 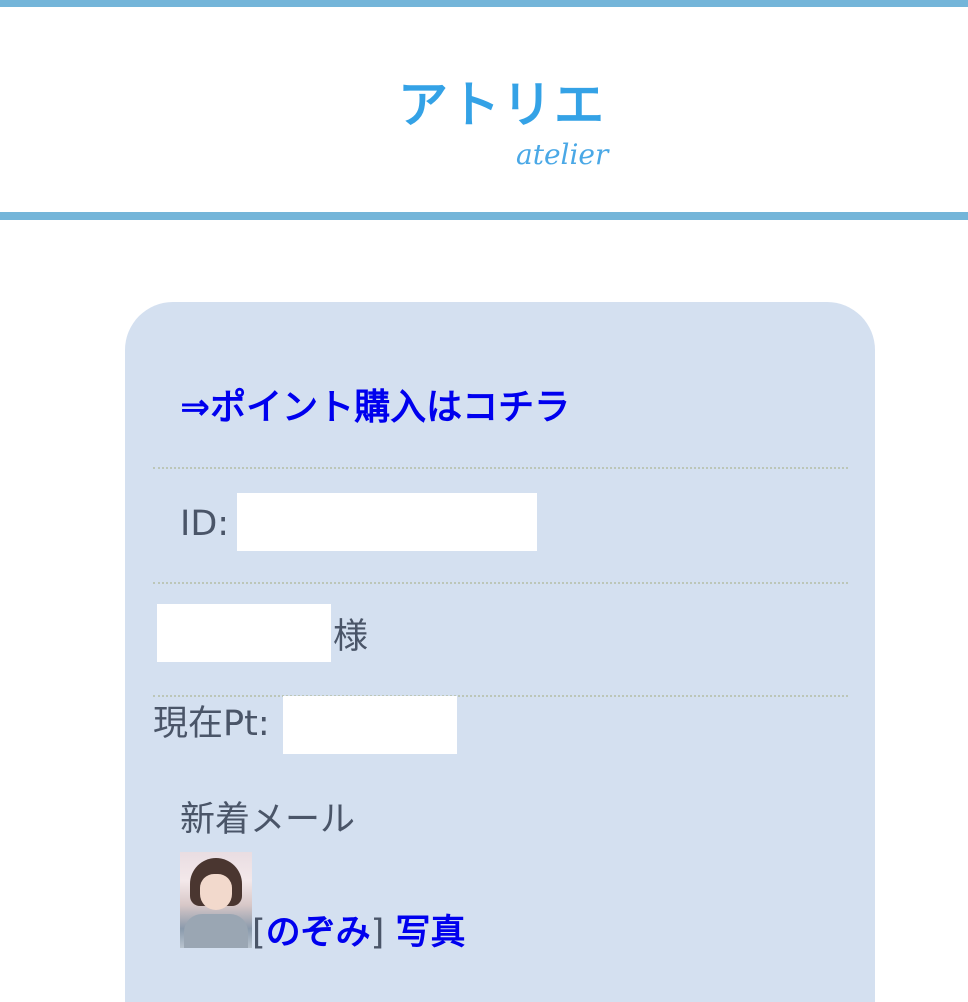 What do you see at coordinates (268, 820) in the screenshot?
I see `new-mail-heading: 新着メール` at bounding box center [268, 820].